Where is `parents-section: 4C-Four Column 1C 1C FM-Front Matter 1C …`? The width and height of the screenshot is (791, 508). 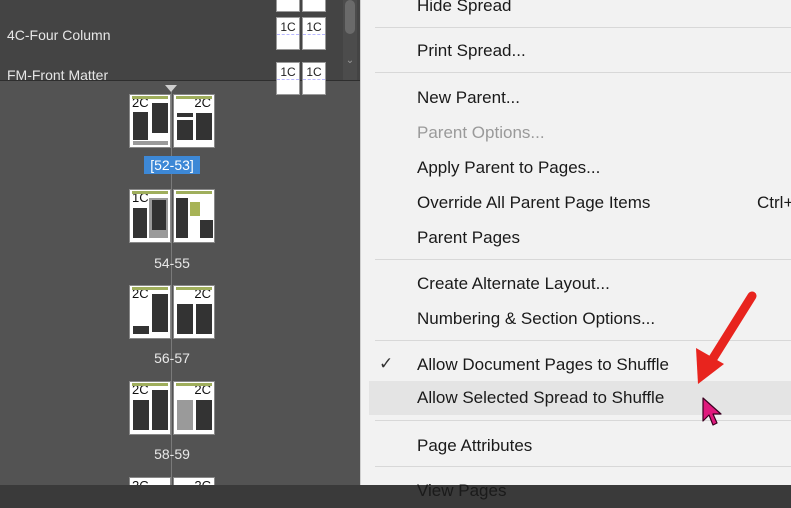 parents-section: 4C-Four Column 1C 1C FM-Front Matter 1C … is located at coordinates (180, 47).